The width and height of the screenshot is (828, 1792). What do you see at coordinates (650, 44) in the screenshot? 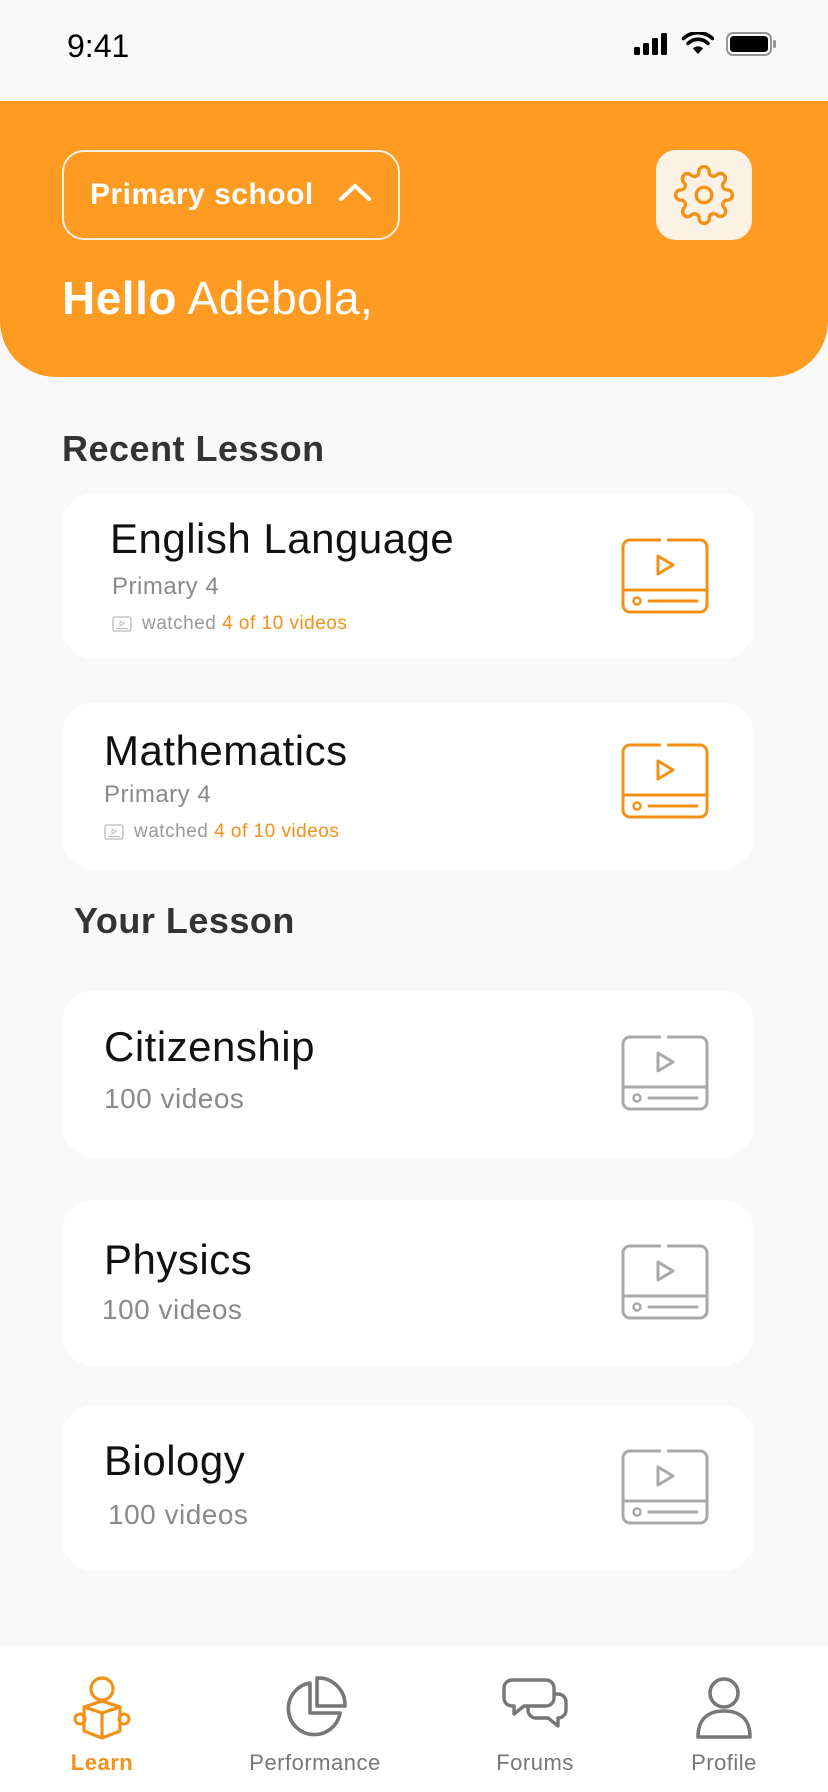
I see `signal-icon` at bounding box center [650, 44].